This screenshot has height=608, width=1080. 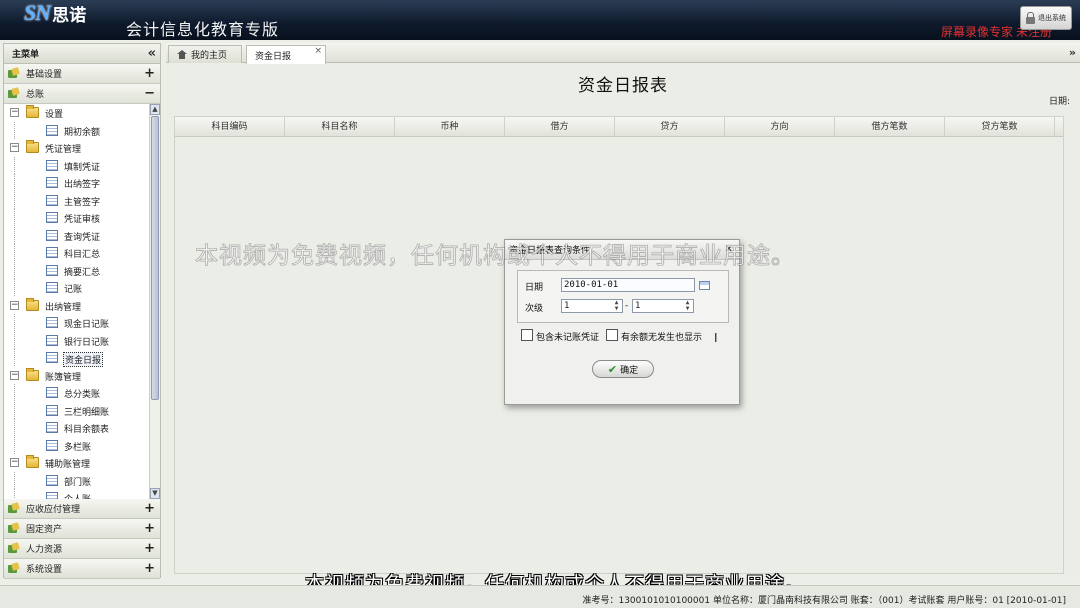 I want to click on tab-fund-daily-report: 资金日报 ×, so click(x=286, y=54).